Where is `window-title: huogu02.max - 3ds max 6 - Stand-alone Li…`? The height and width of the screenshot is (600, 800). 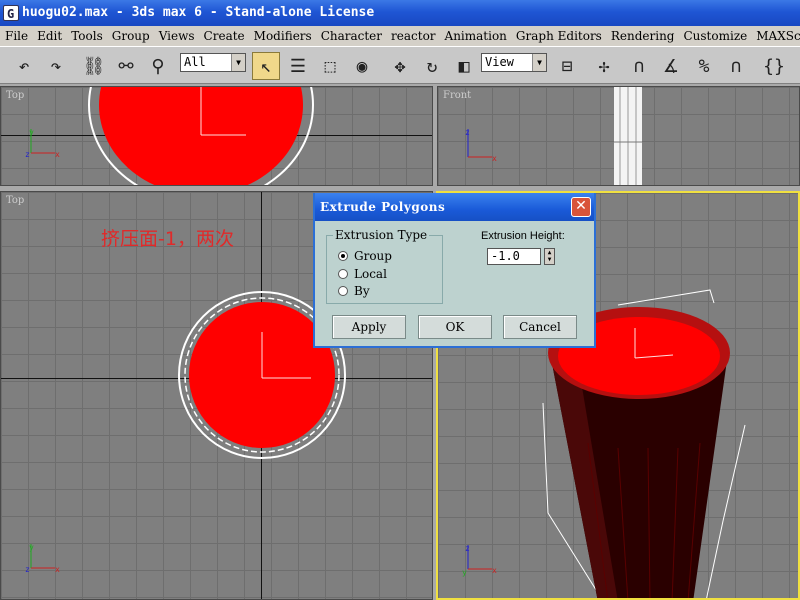
window-title: huogu02.max - 3ds max 6 - Stand-alone Li… is located at coordinates (198, 12).